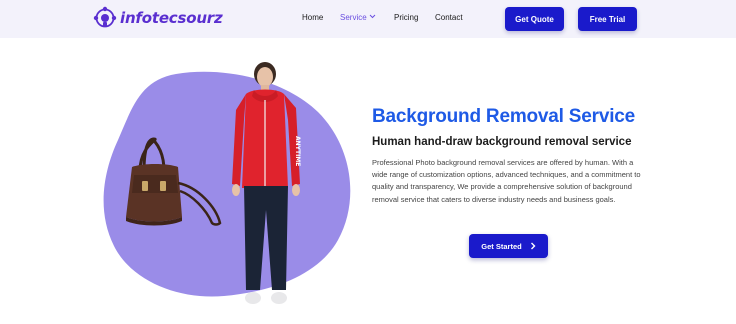 This screenshot has height=324, width=736. Describe the element at coordinates (607, 19) in the screenshot. I see `free-trial-button: Free Trial` at that location.